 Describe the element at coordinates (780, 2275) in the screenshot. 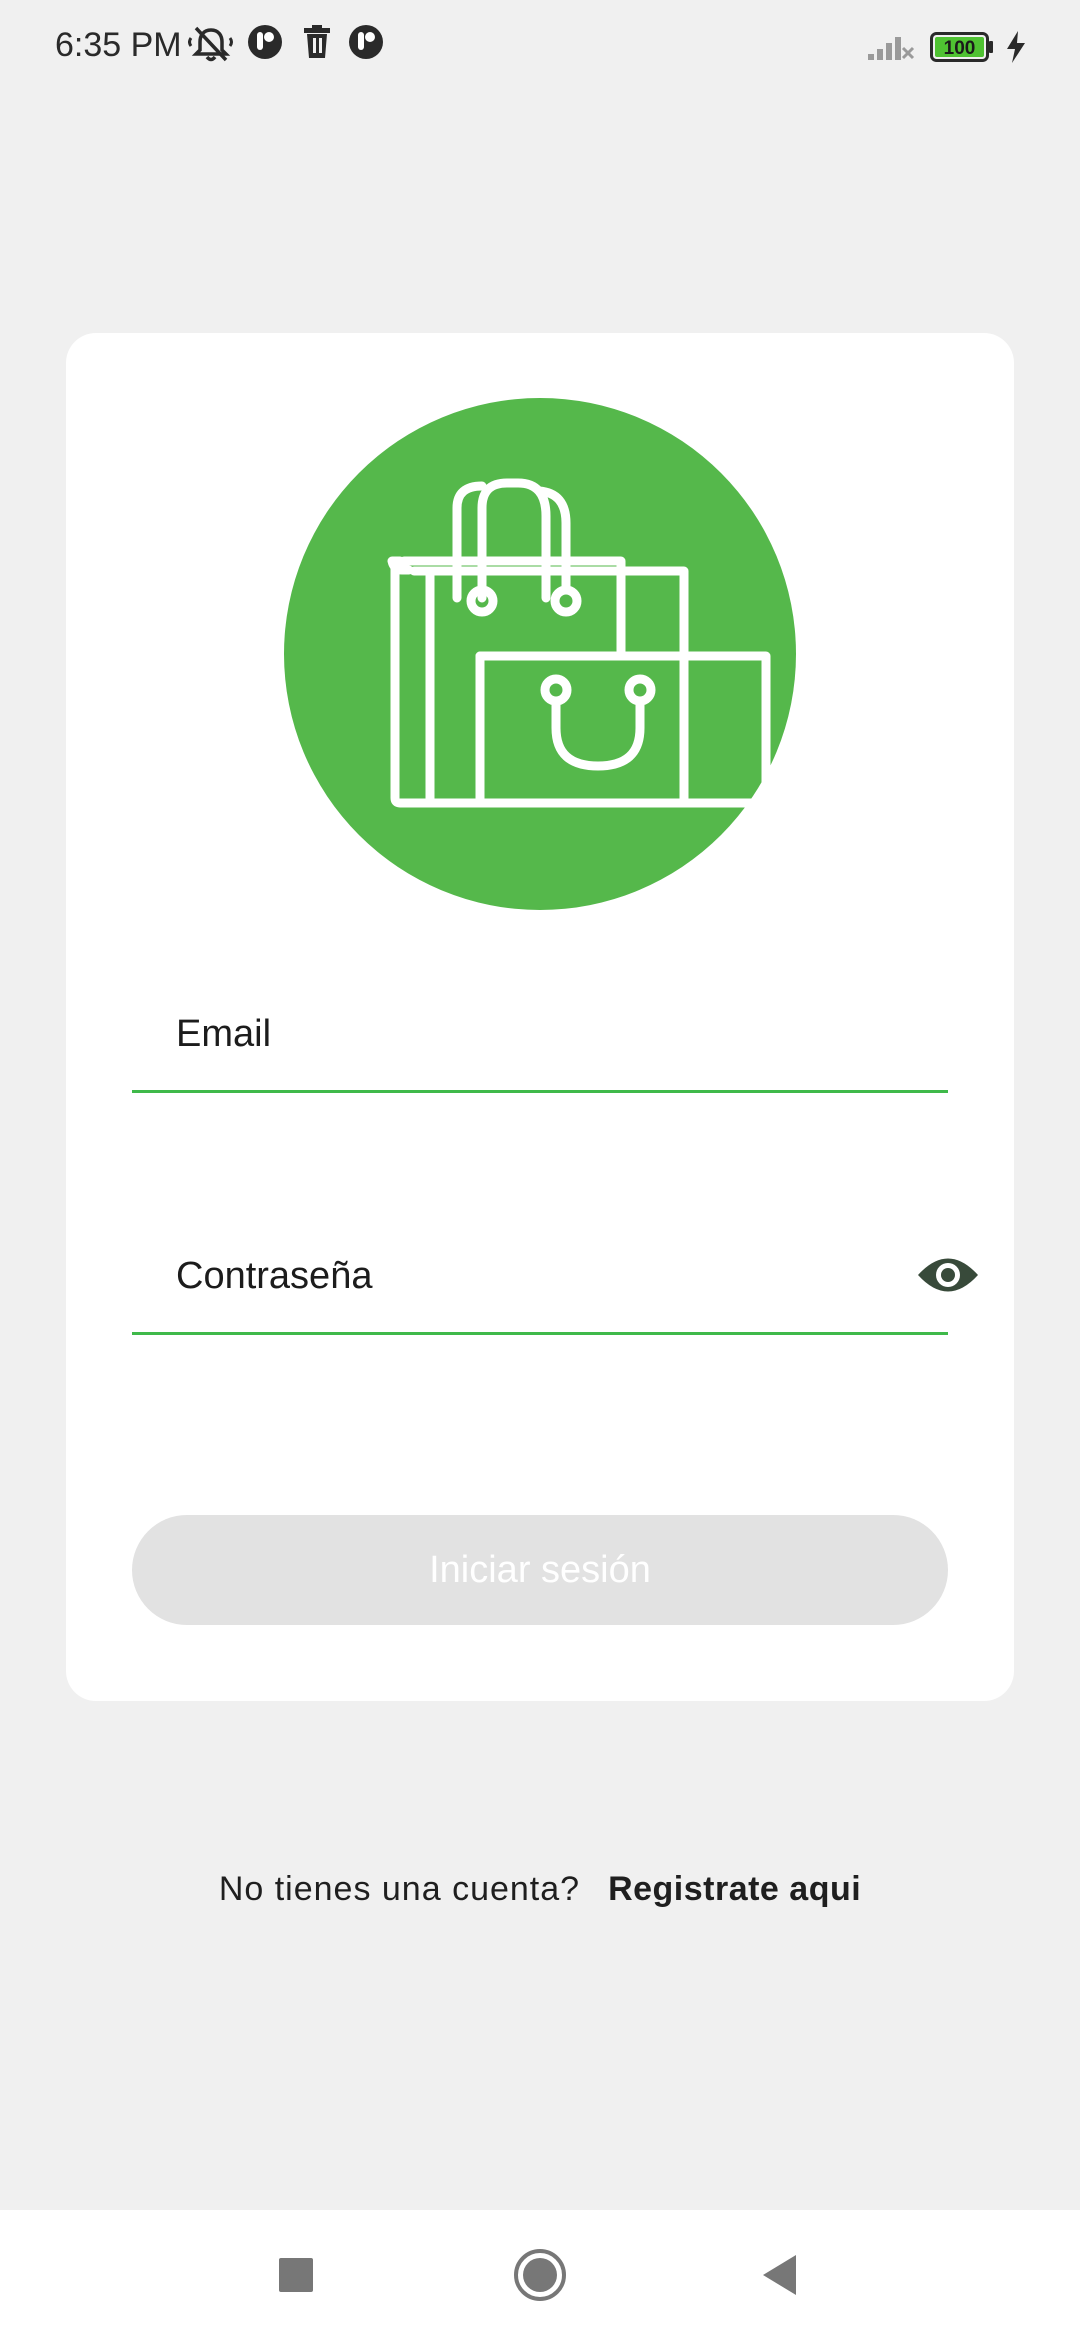

I see `back-icon` at that location.